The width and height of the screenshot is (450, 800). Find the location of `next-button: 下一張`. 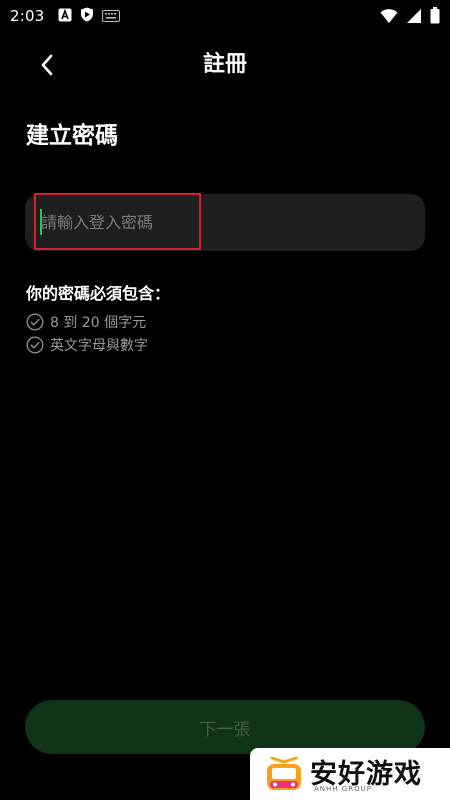

next-button: 下一張 is located at coordinates (225, 727).